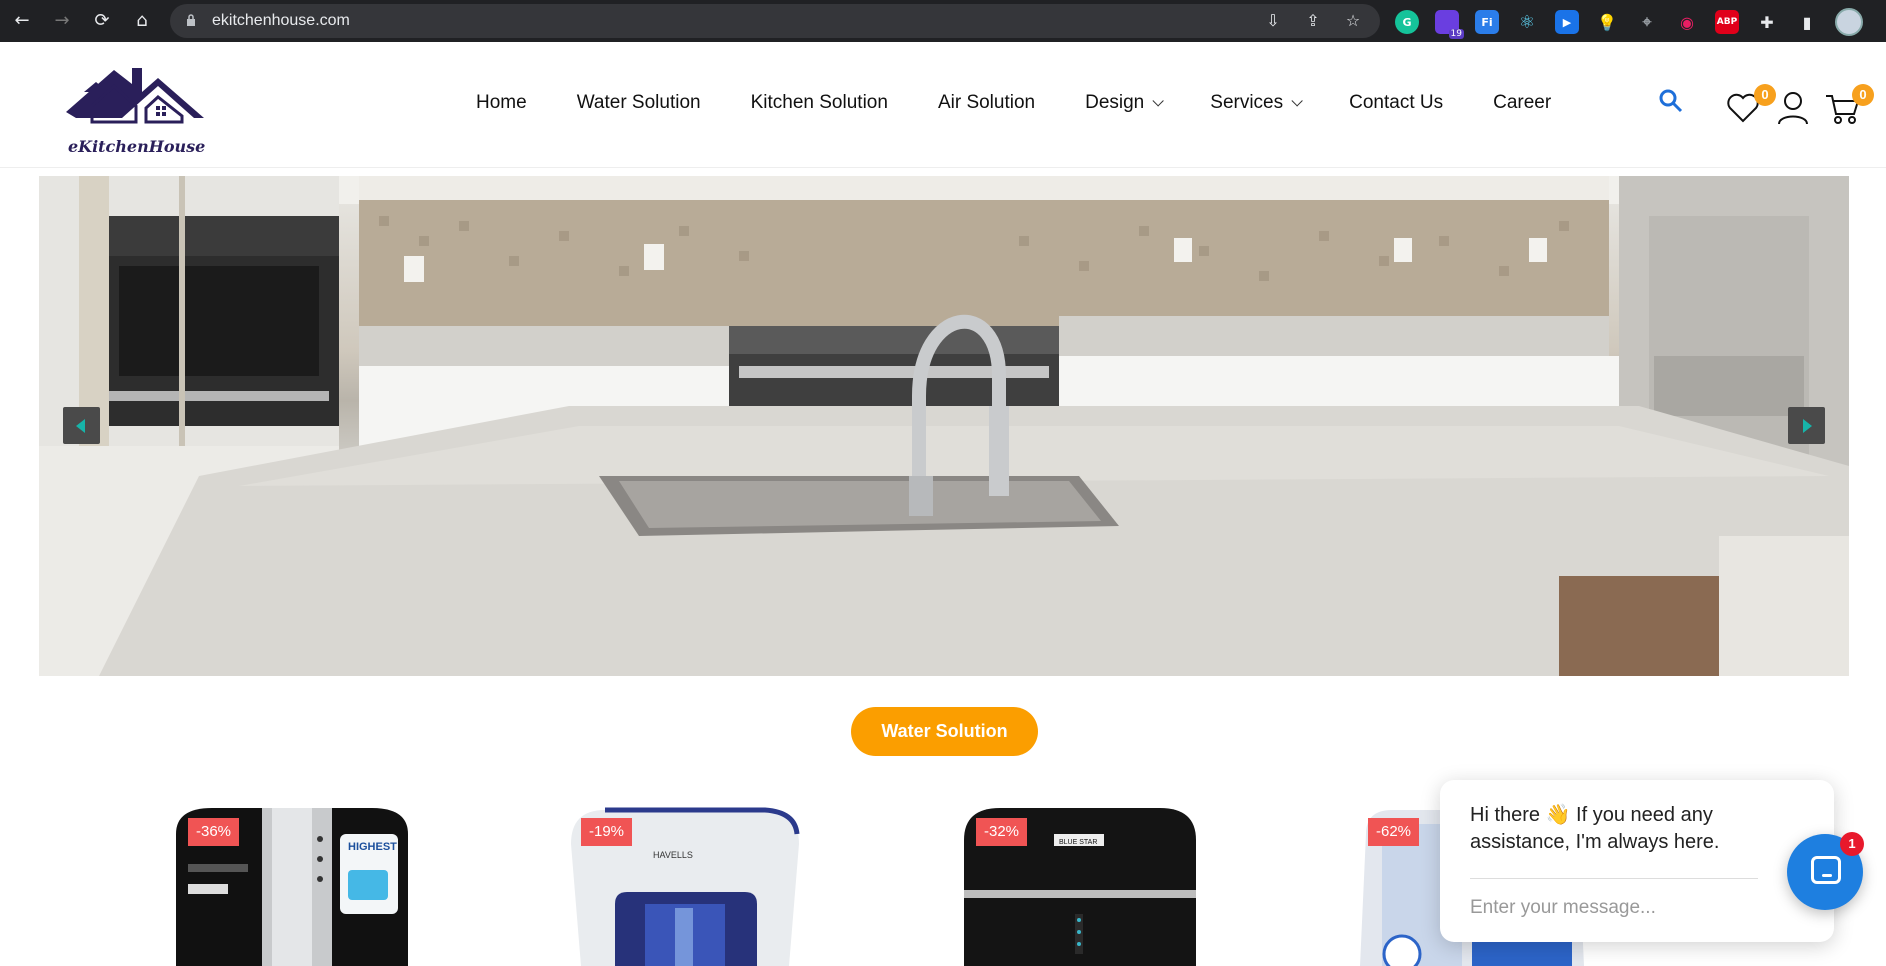 Image resolution: width=1886 pixels, height=966 pixels. Describe the element at coordinates (22, 21) in the screenshot. I see `back-icon: ←` at that location.